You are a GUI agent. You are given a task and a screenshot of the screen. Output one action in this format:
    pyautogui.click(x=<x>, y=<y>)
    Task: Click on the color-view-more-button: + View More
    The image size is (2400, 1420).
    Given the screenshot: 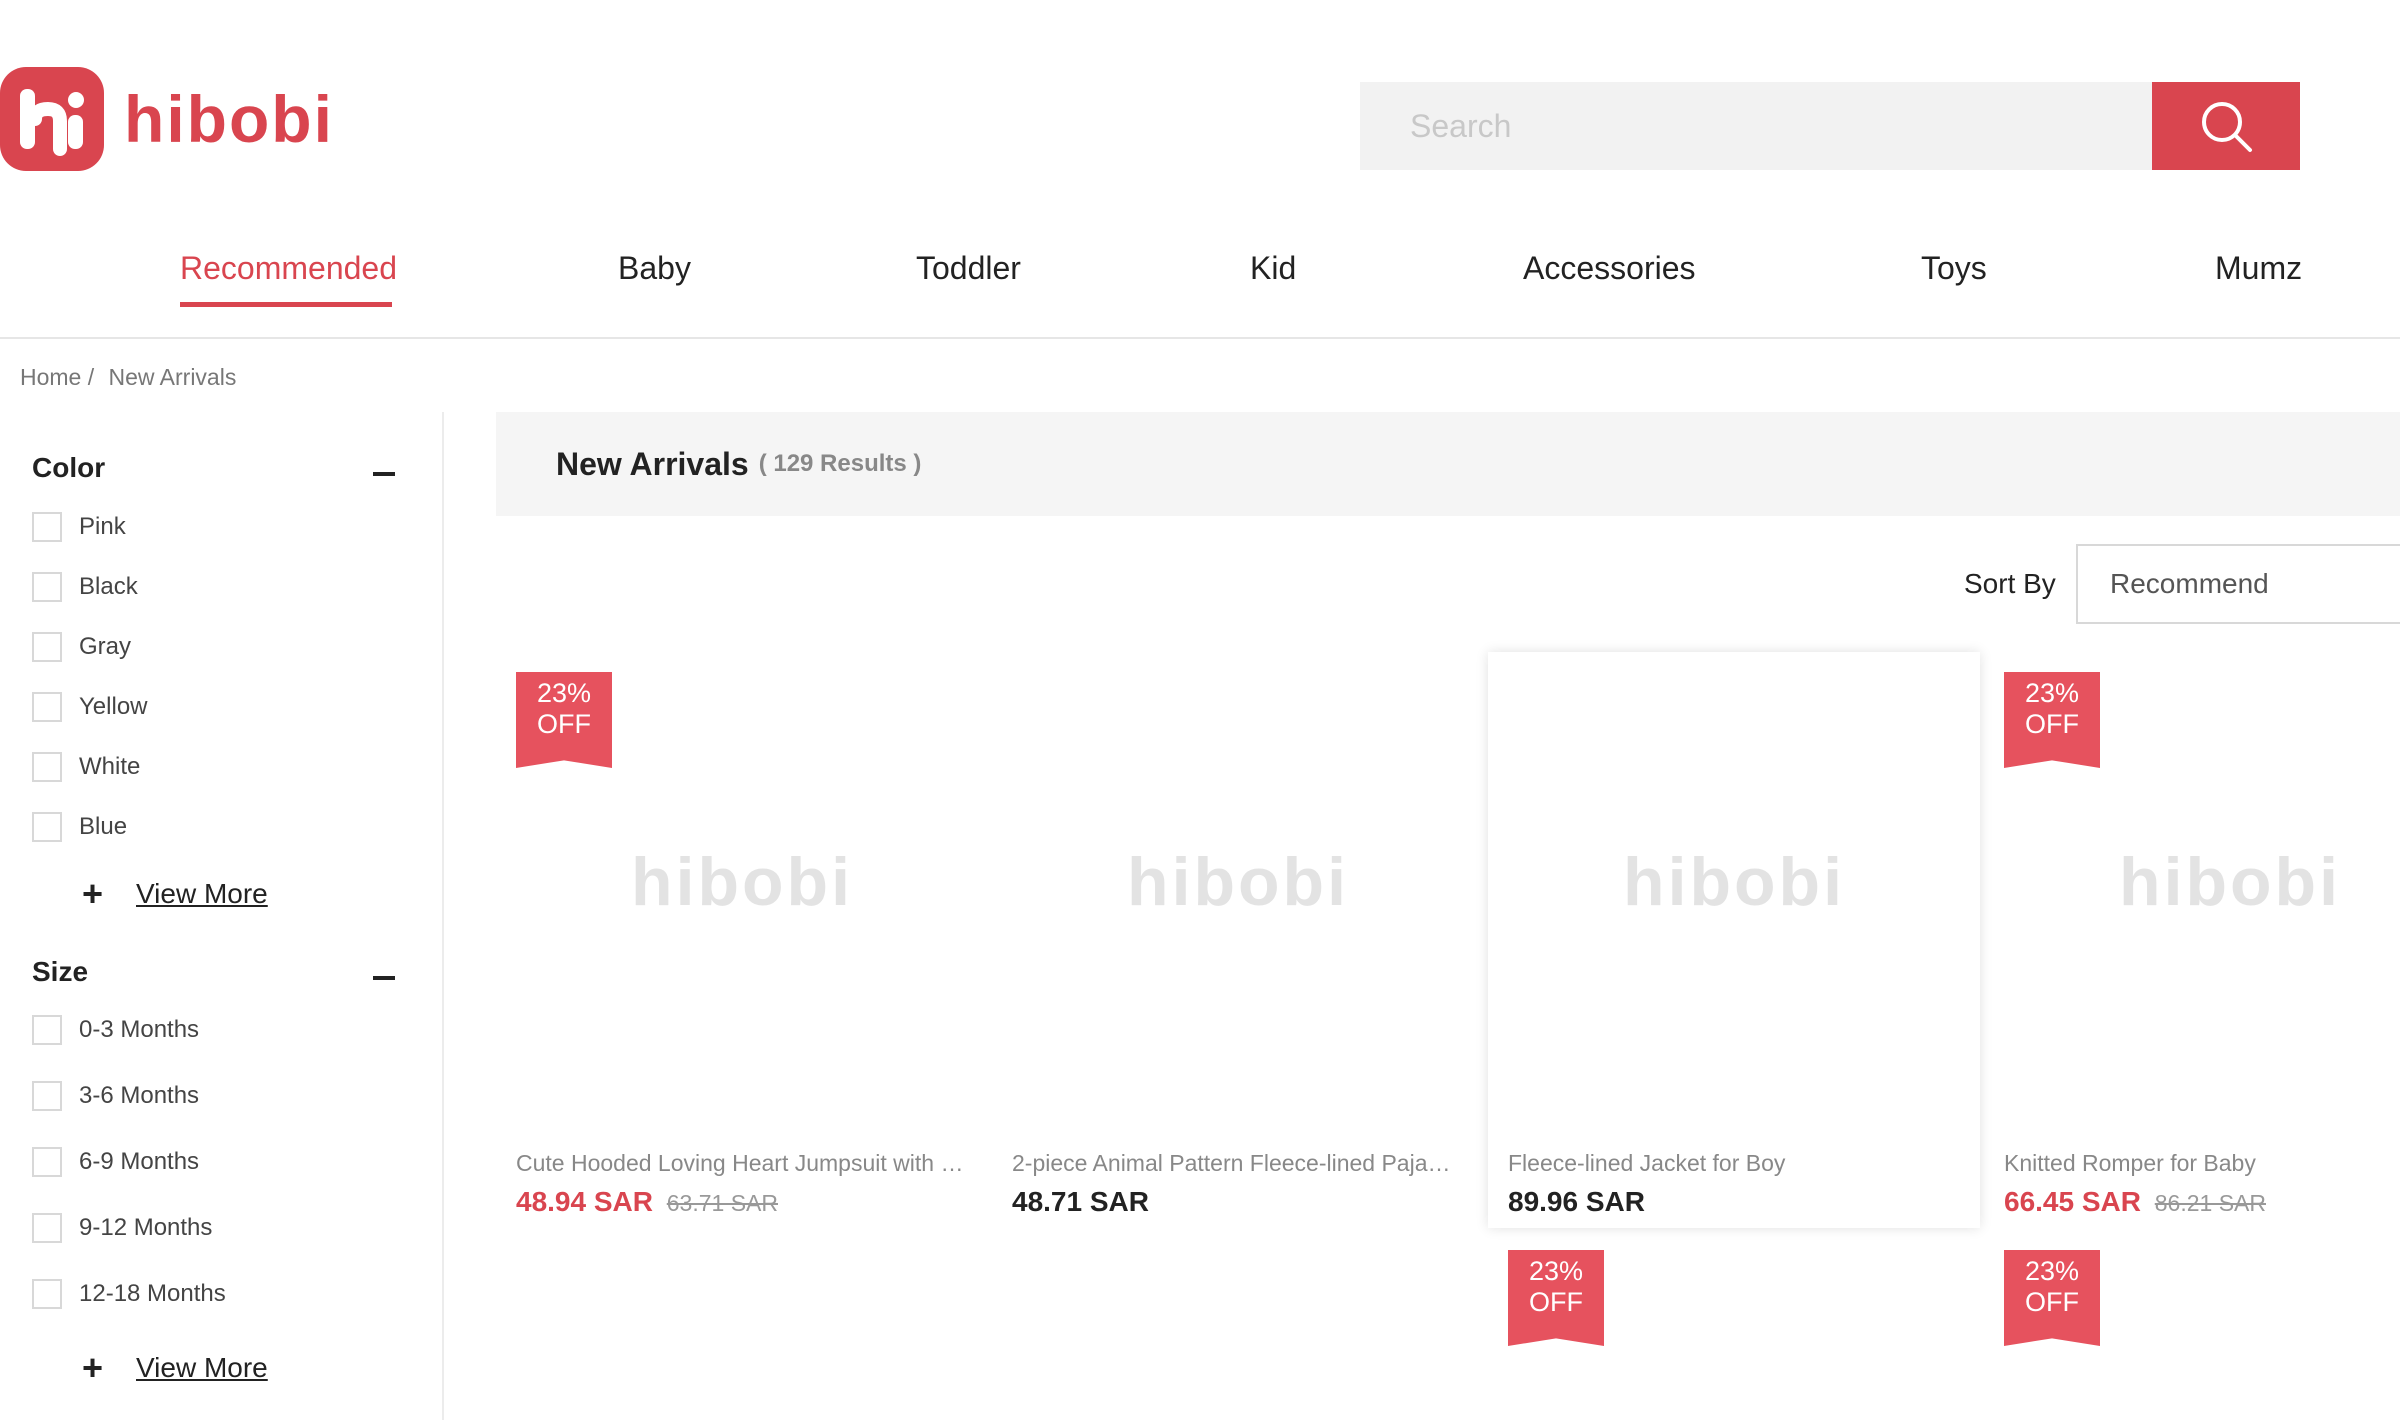 What is the action you would take?
    pyautogui.click(x=175, y=894)
    